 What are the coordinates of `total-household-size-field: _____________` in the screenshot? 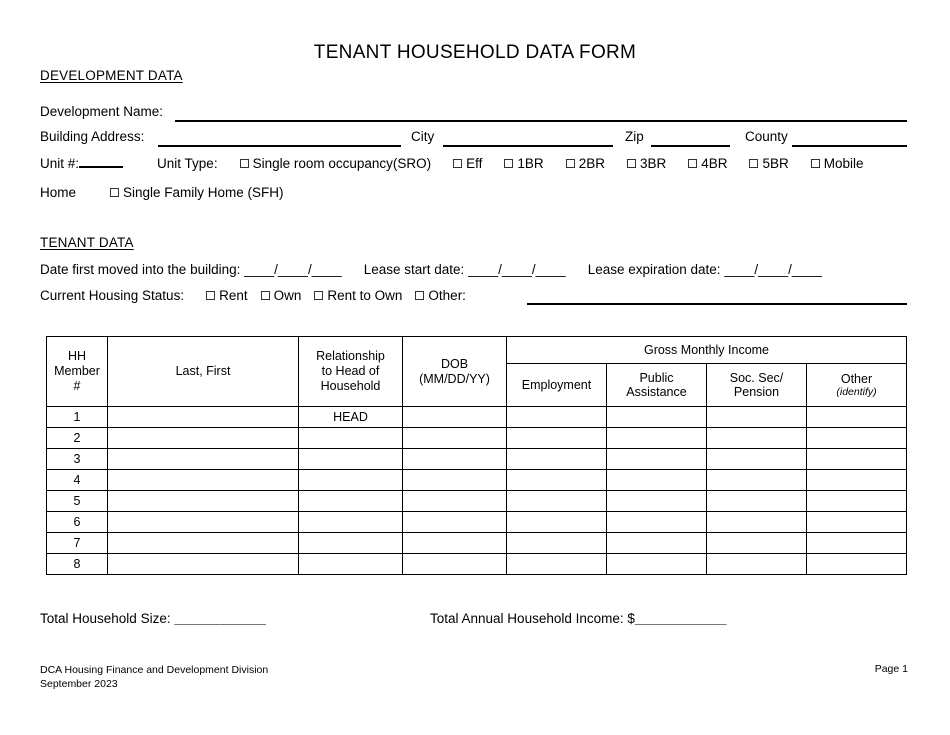 It's located at (220, 618).